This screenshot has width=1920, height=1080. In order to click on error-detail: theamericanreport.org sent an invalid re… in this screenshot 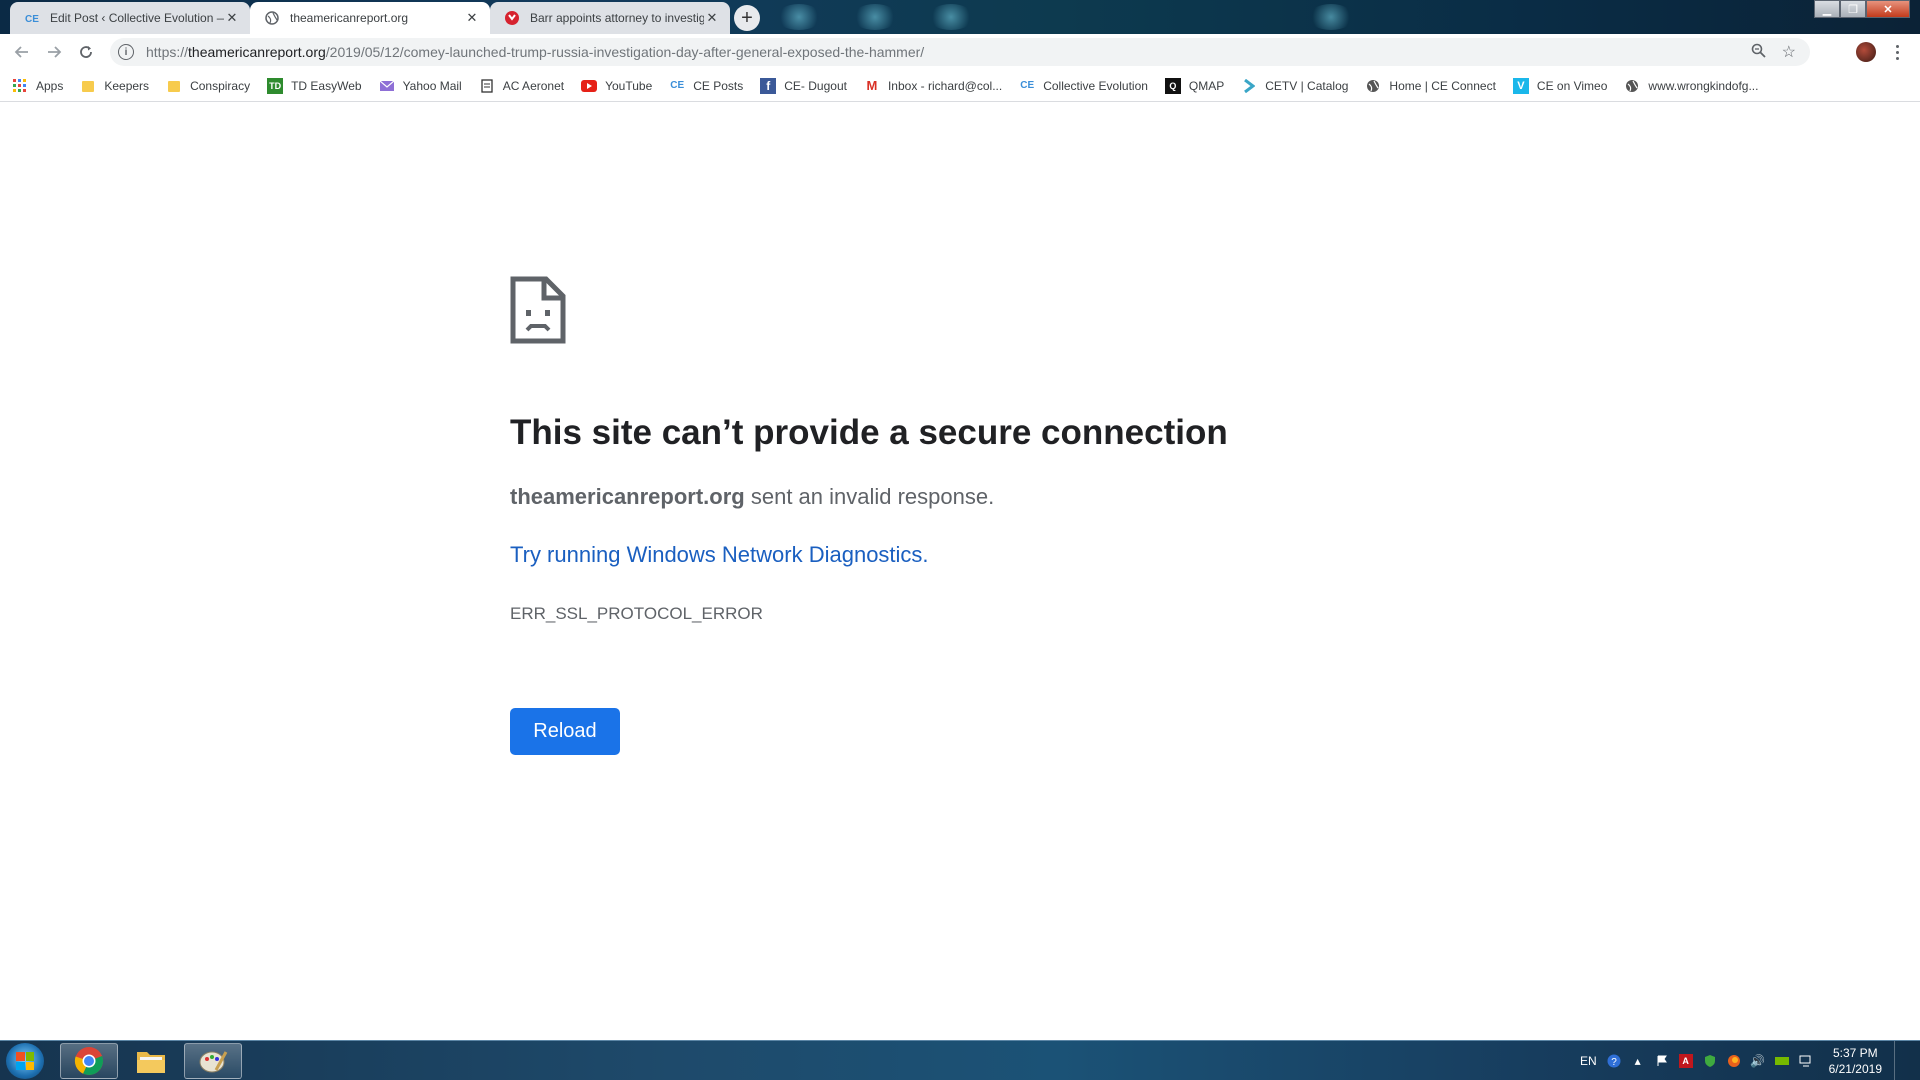, I will do `click(752, 497)`.